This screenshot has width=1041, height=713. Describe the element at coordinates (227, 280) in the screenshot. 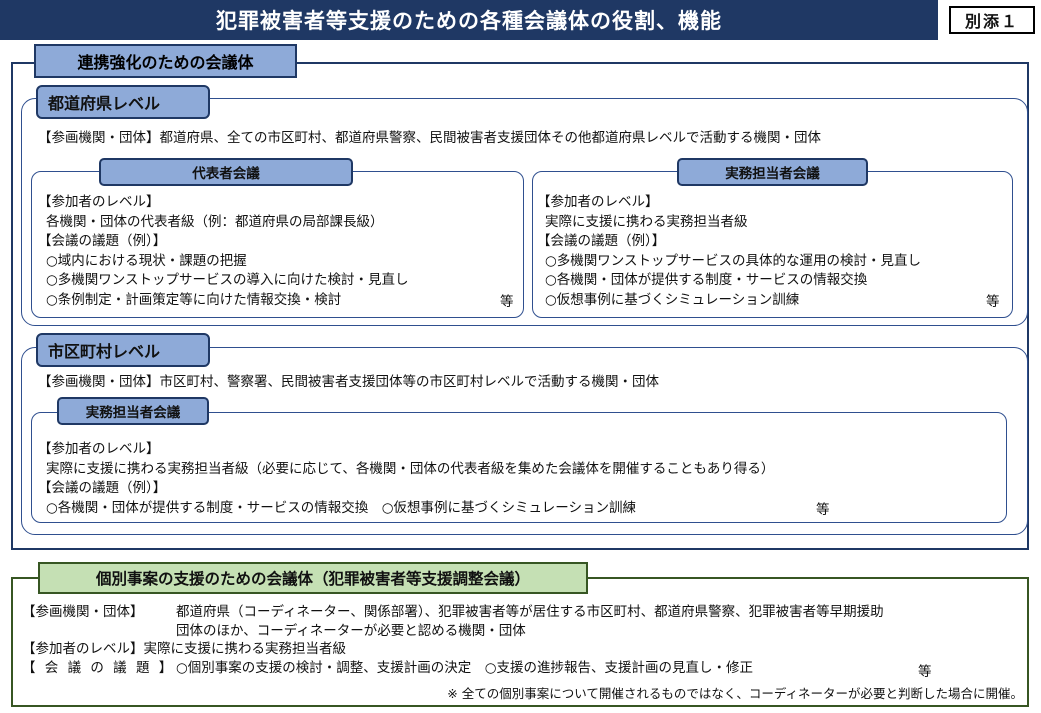

I see `agenda-item: ○多機関ワンストップサービスの導入に向けた検討・見直し` at that location.